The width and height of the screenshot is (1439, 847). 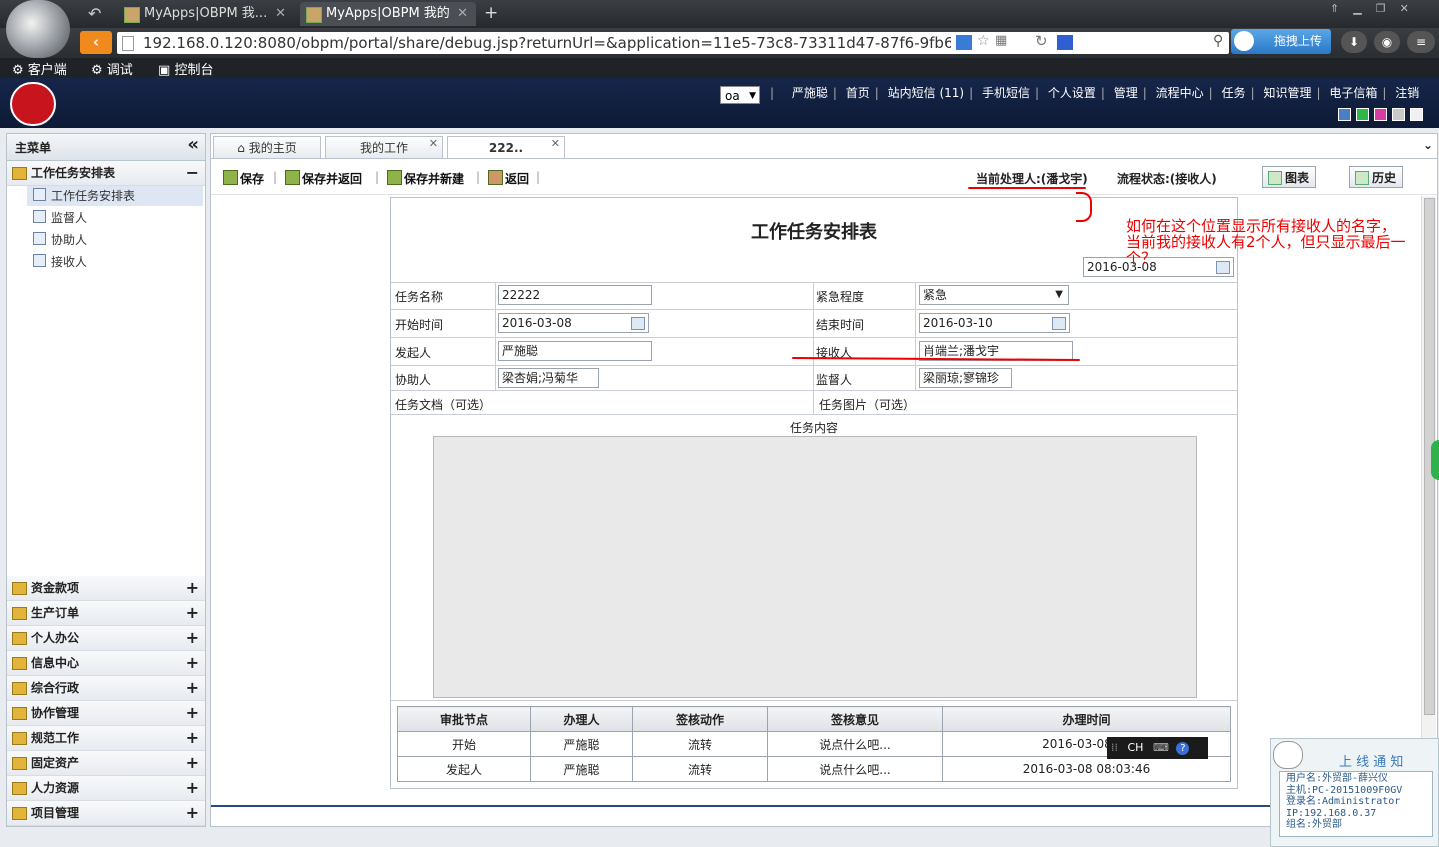 I want to click on scrollbar, so click(x=1428, y=501).